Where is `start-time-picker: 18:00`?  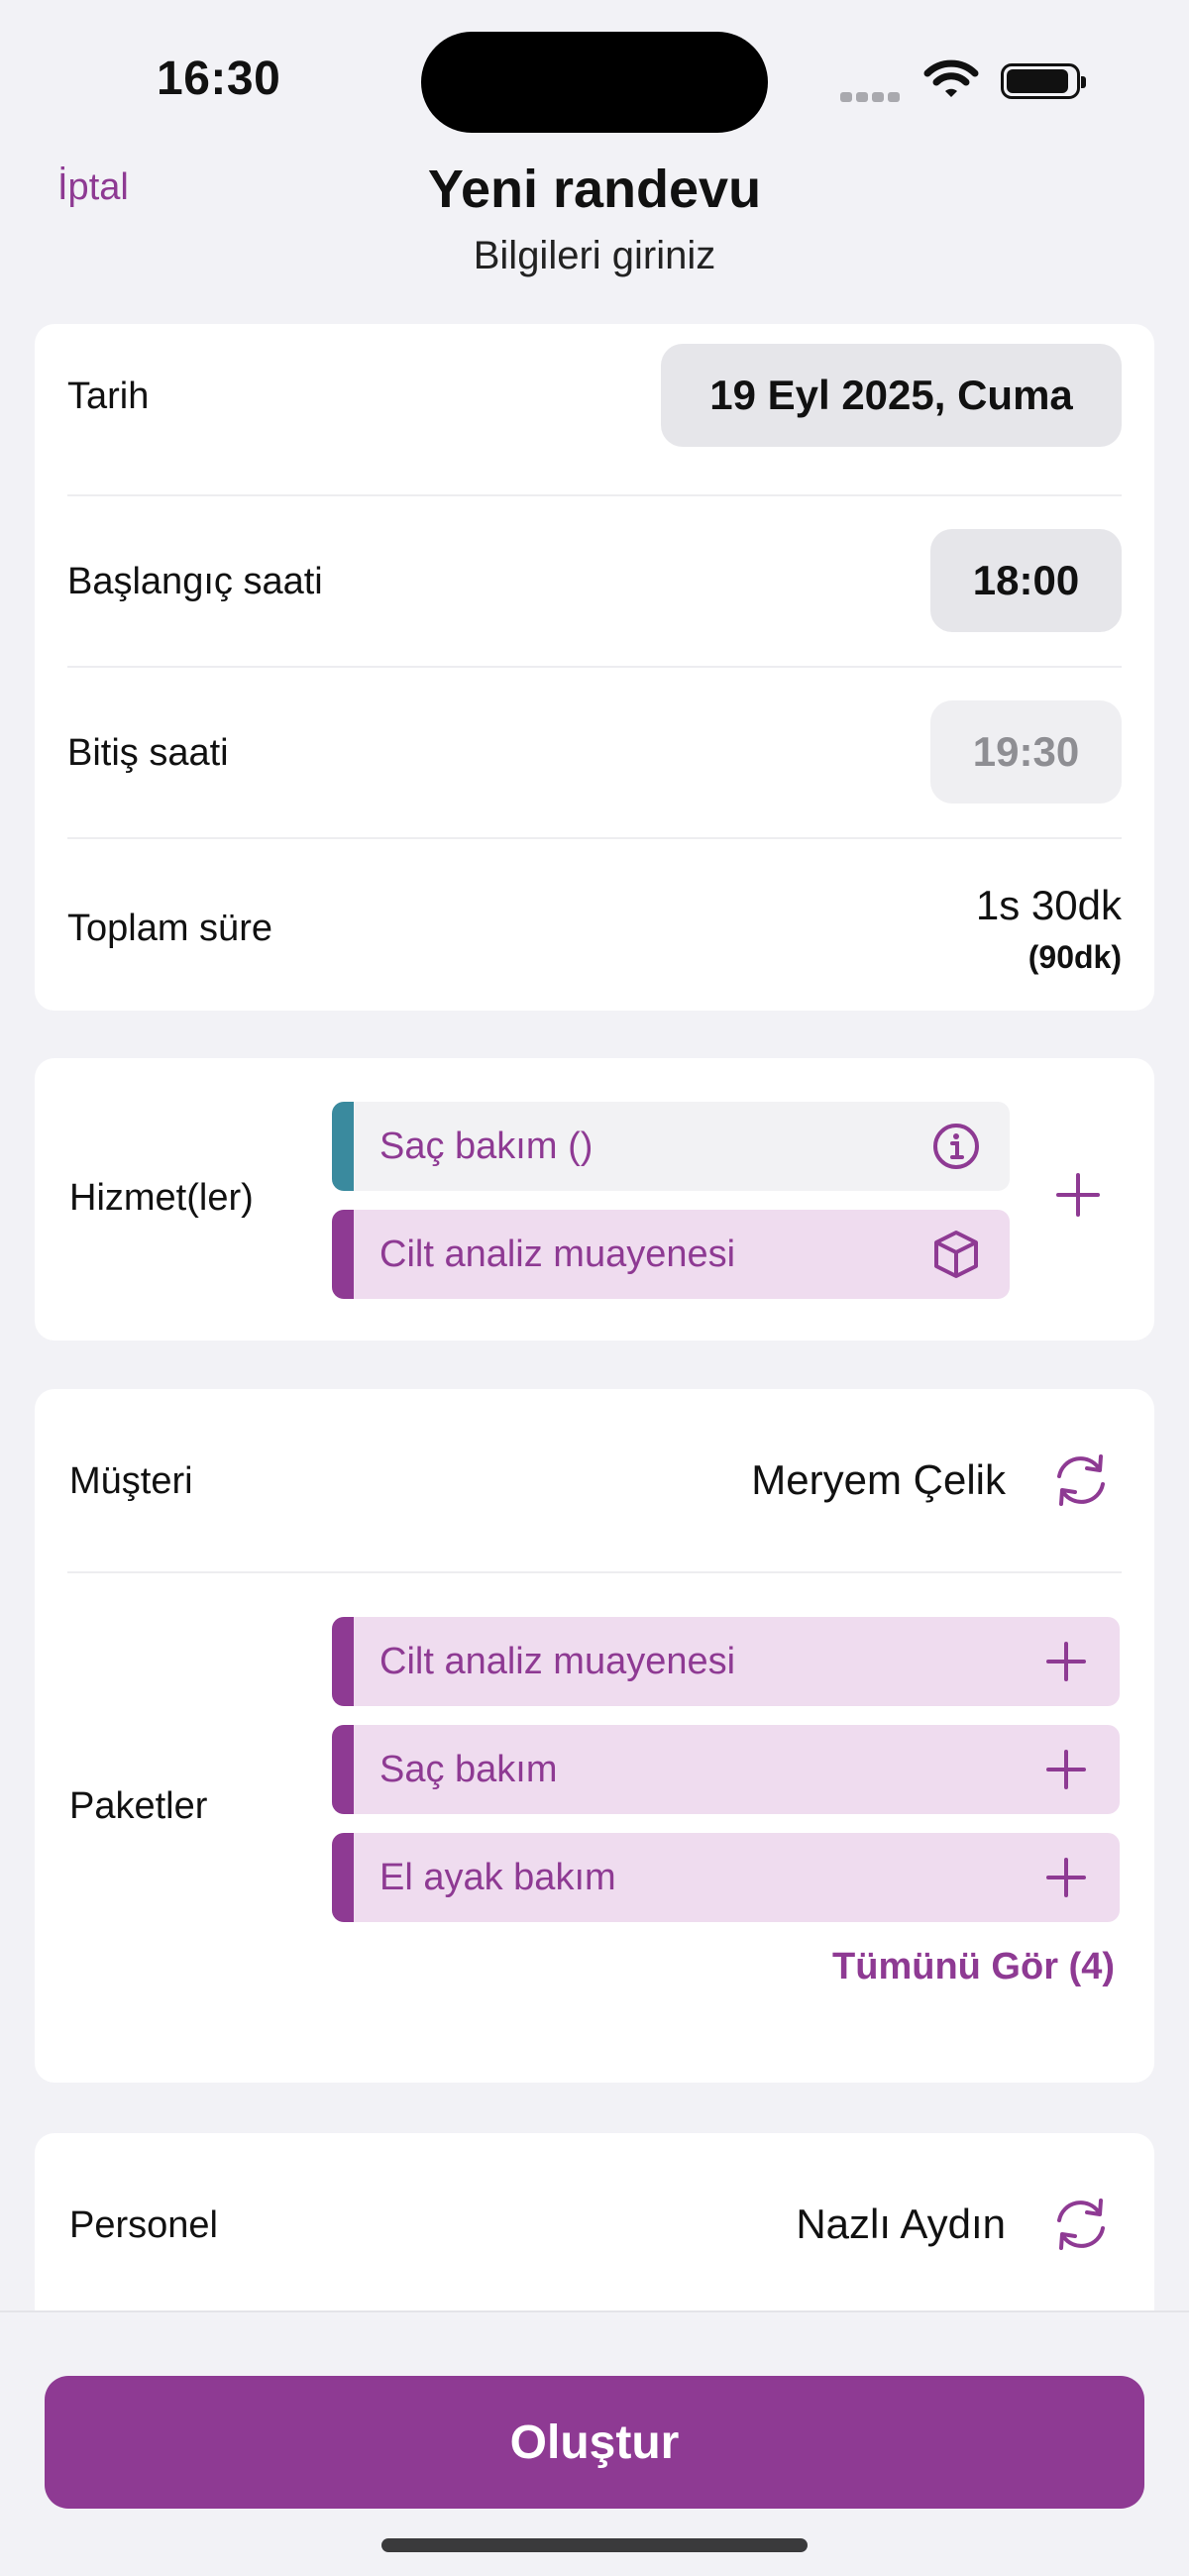 start-time-picker: 18:00 is located at coordinates (1026, 581).